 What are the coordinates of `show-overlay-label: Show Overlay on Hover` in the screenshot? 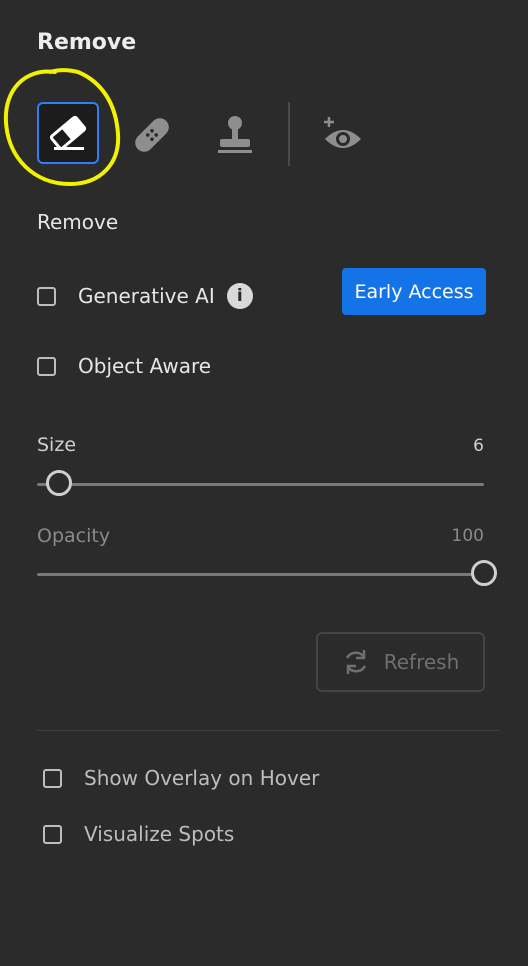 It's located at (202, 778).